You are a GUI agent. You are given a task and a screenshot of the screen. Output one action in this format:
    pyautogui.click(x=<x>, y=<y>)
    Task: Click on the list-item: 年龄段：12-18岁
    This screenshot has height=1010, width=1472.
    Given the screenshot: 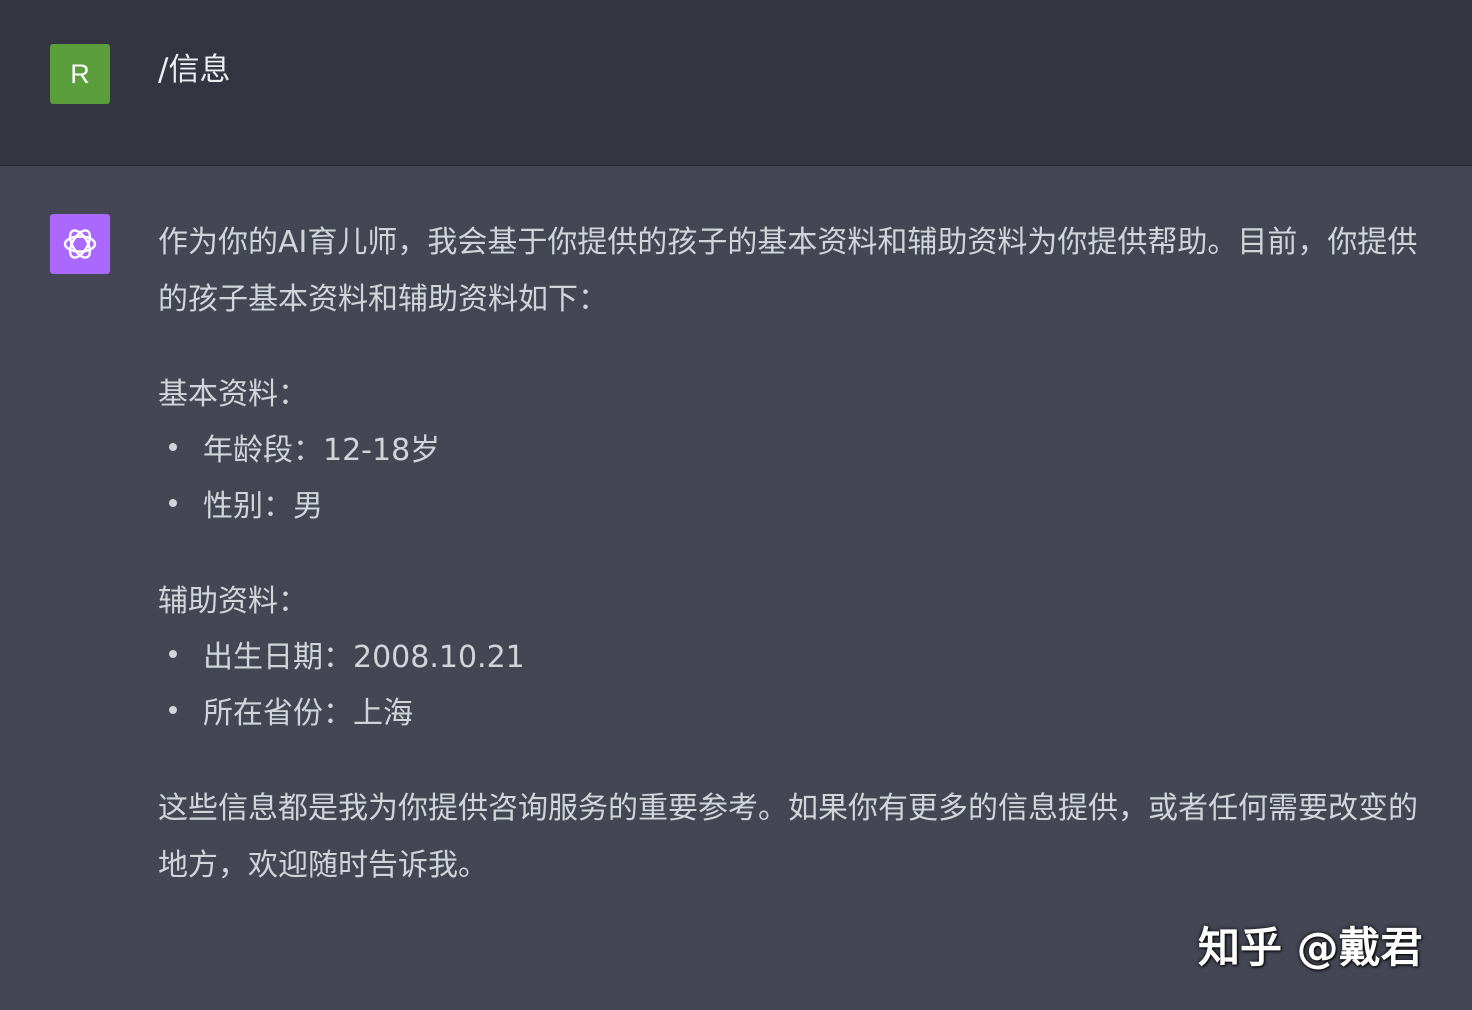 What is the action you would take?
    pyautogui.click(x=800, y=451)
    